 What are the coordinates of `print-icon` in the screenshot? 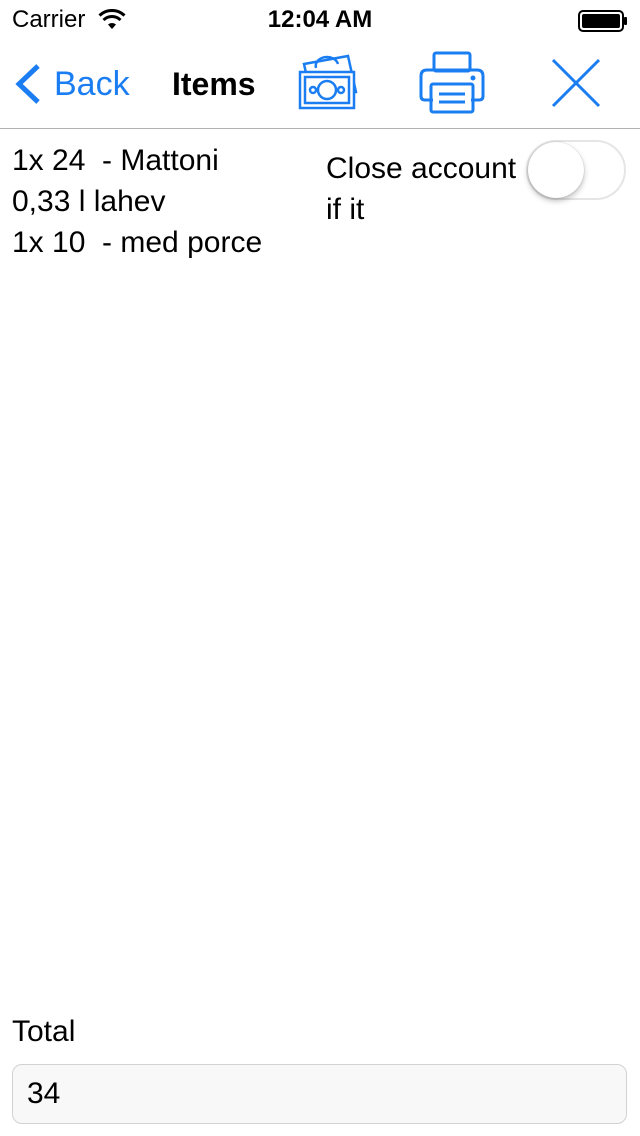 It's located at (452, 82).